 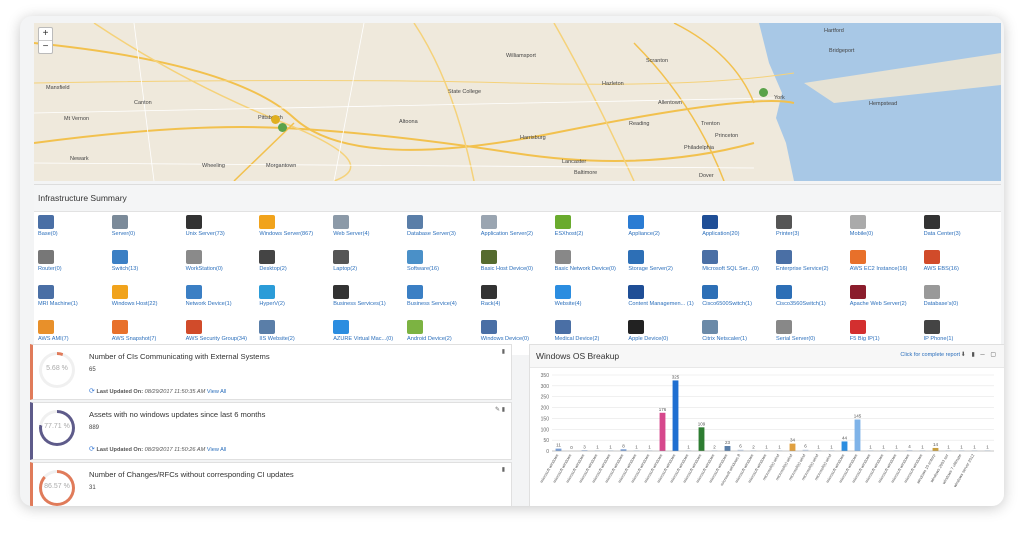 What do you see at coordinates (591, 267) in the screenshot?
I see `infra-item: Basic Network Device(0)` at bounding box center [591, 267].